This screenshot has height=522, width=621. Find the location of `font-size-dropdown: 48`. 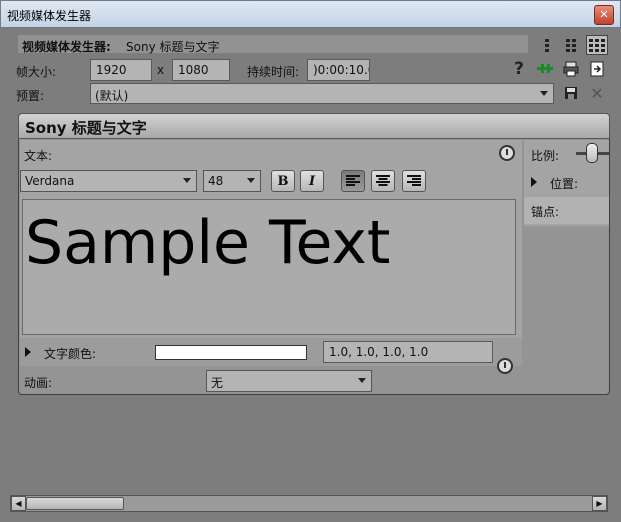

font-size-dropdown: 48 is located at coordinates (232, 181).